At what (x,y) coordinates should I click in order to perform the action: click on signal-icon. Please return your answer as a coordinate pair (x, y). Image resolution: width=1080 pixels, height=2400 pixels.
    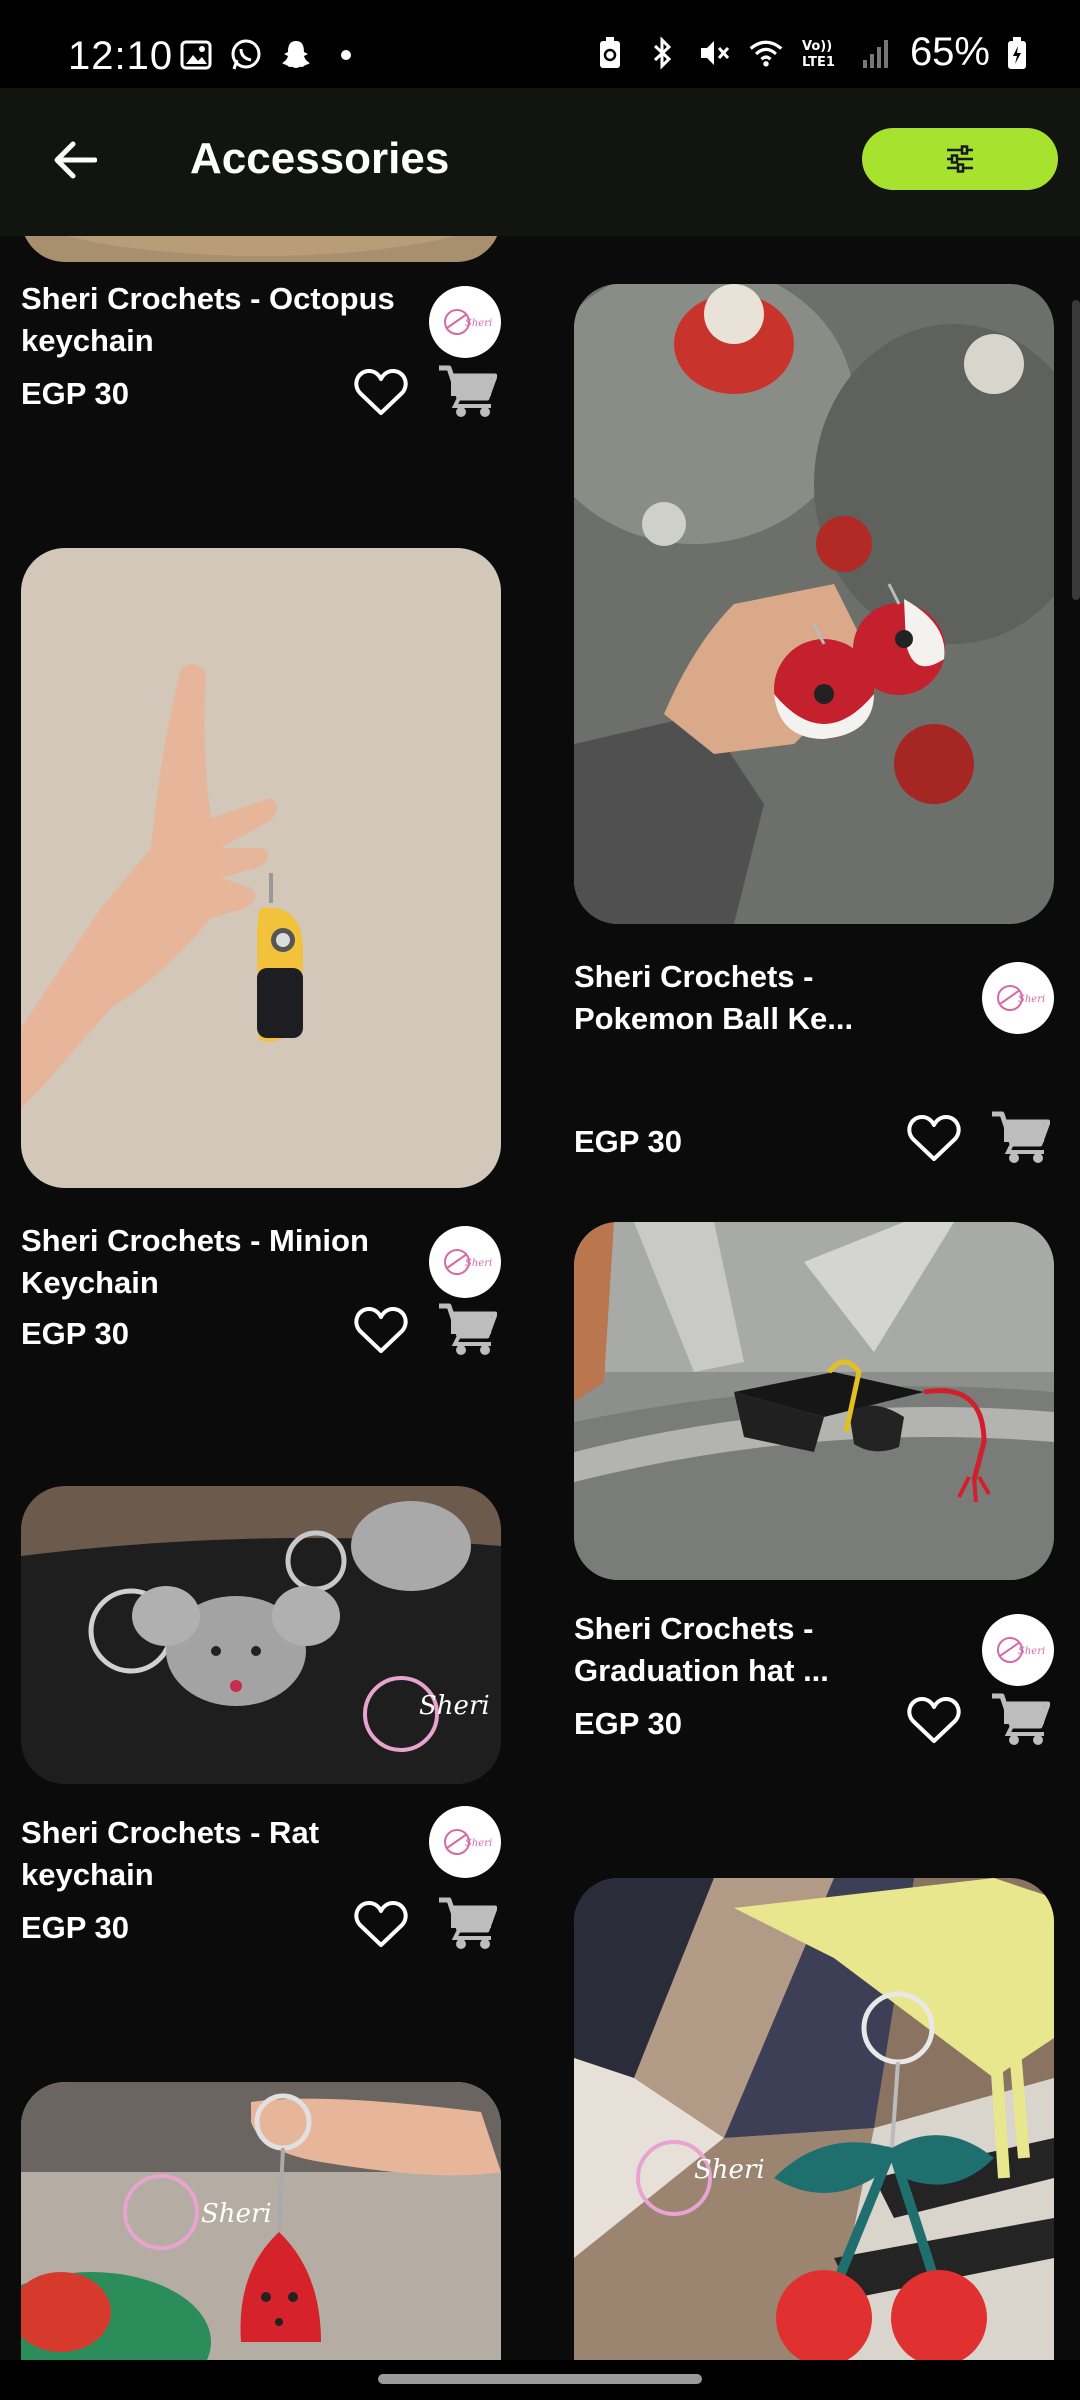
    Looking at the image, I should click on (876, 53).